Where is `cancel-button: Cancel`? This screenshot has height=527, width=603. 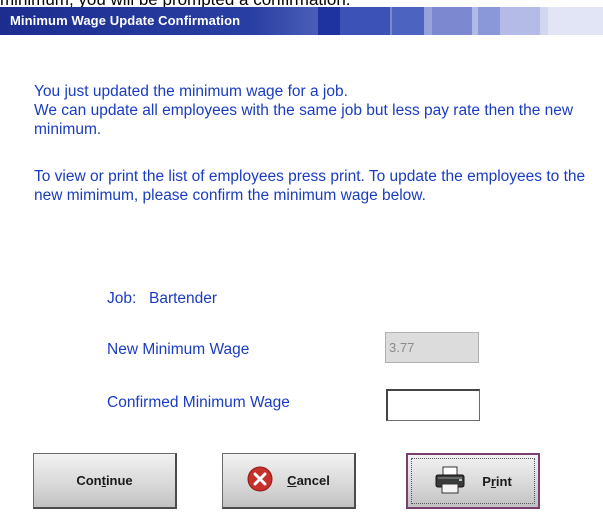 cancel-button: Cancel is located at coordinates (289, 481).